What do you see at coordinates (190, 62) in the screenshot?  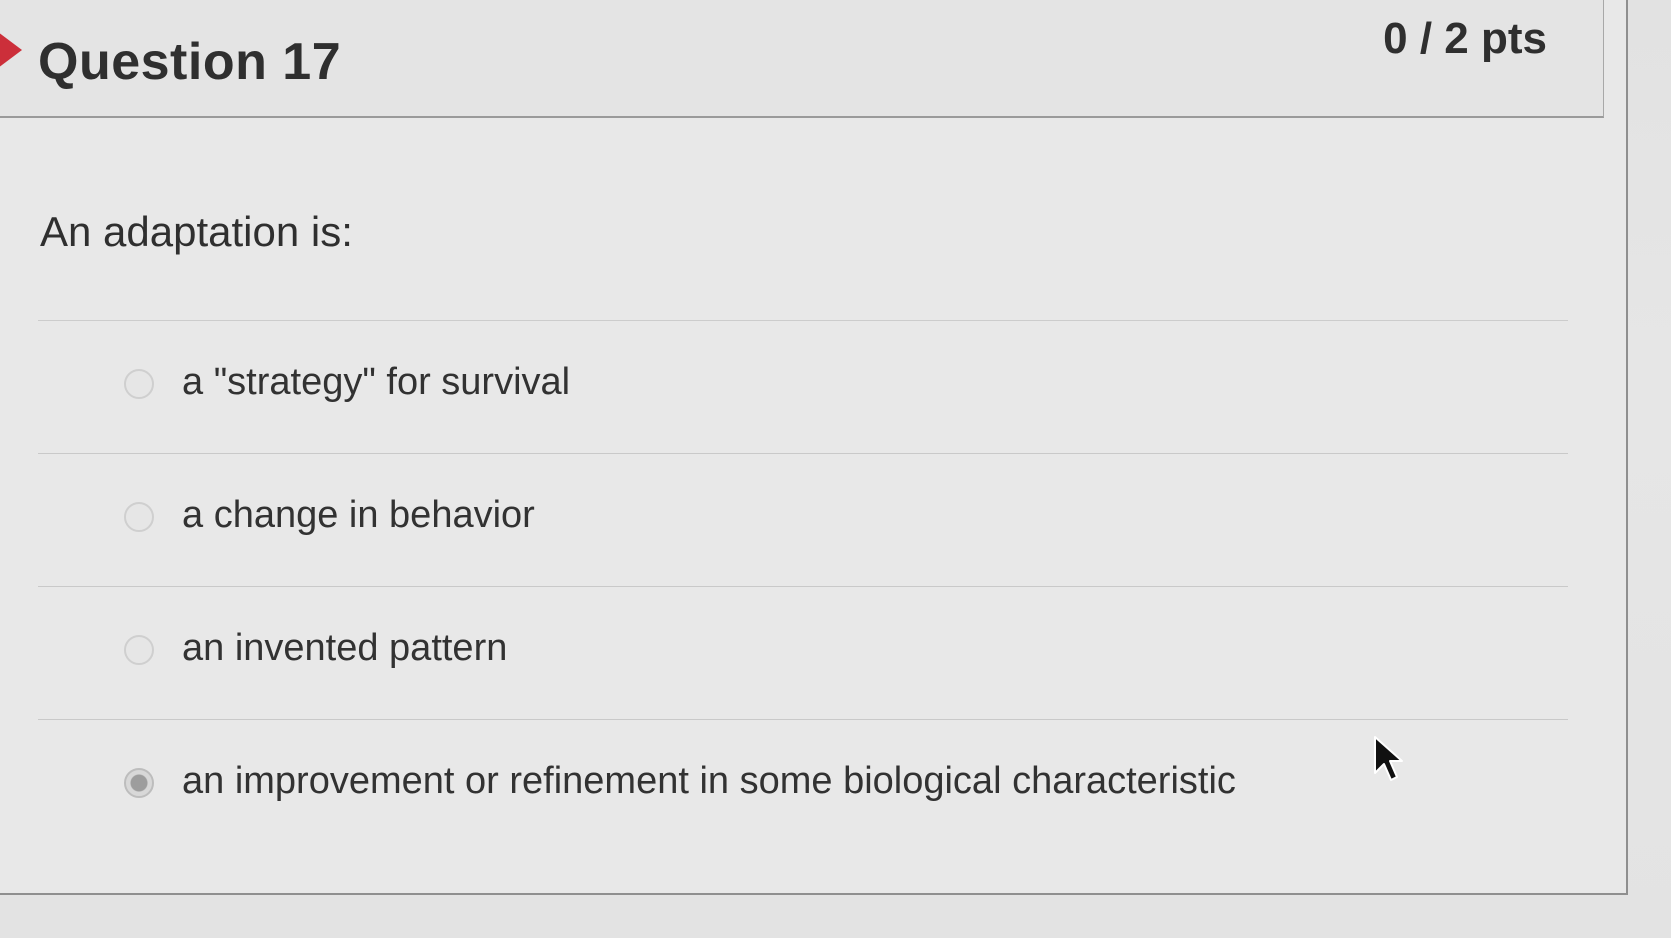 I see `question-title: Question 17` at bounding box center [190, 62].